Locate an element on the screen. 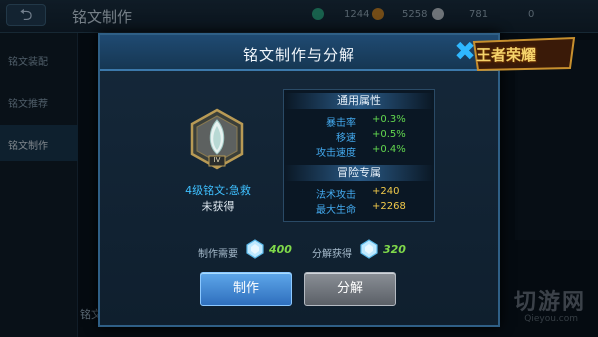 The height and width of the screenshot is (337, 598). attr-value: +0.5% is located at coordinates (389, 134).